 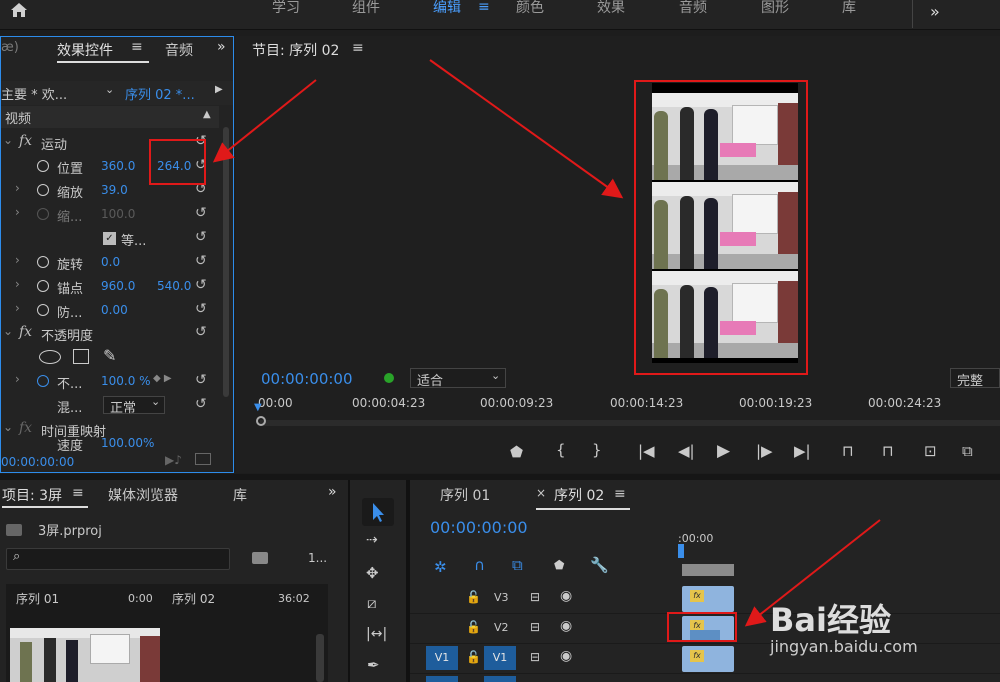 What do you see at coordinates (526, 129) in the screenshot?
I see `arrow-to-program` at bounding box center [526, 129].